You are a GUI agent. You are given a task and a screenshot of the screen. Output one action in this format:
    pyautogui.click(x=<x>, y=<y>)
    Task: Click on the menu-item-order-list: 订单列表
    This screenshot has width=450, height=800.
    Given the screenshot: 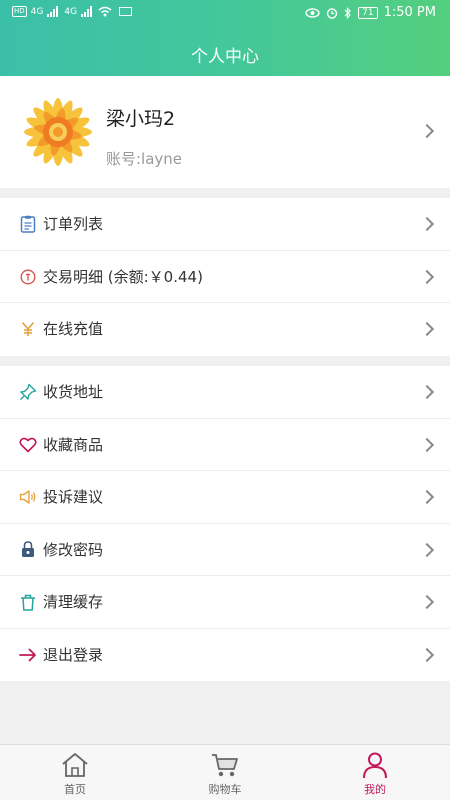 What is the action you would take?
    pyautogui.click(x=225, y=224)
    